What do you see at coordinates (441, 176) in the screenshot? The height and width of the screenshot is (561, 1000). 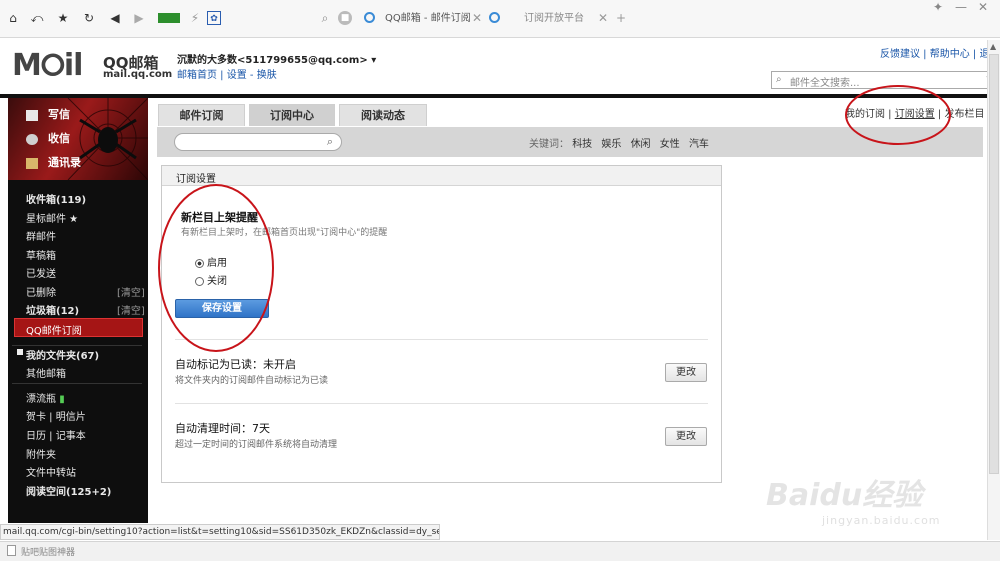 I see `panel-header: 订阅设置` at bounding box center [441, 176].